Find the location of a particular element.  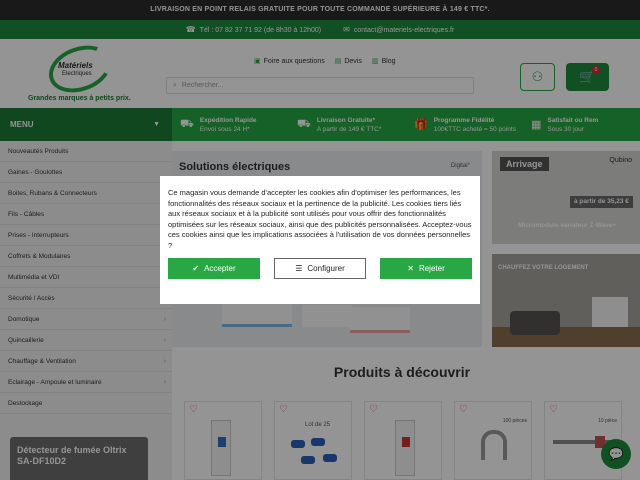

sliders-icon: ☰ is located at coordinates (299, 268).